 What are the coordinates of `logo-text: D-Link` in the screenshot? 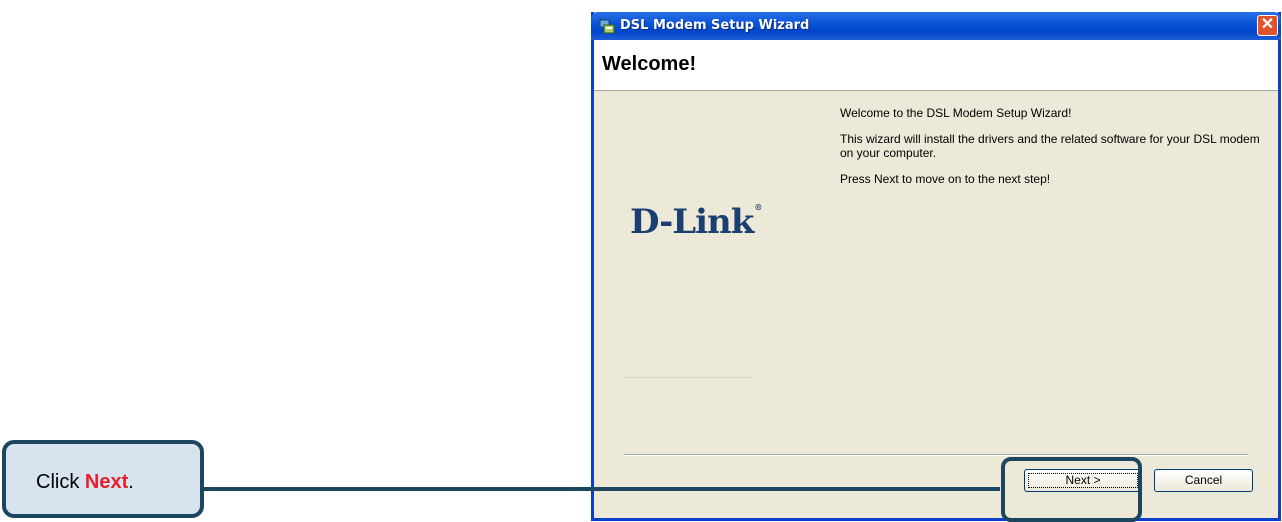 It's located at (692, 222).